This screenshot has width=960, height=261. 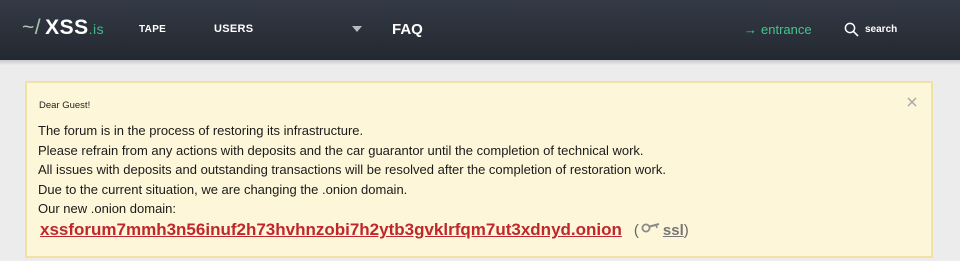 What do you see at coordinates (96, 29) in the screenshot?
I see `logo-tld: .is` at bounding box center [96, 29].